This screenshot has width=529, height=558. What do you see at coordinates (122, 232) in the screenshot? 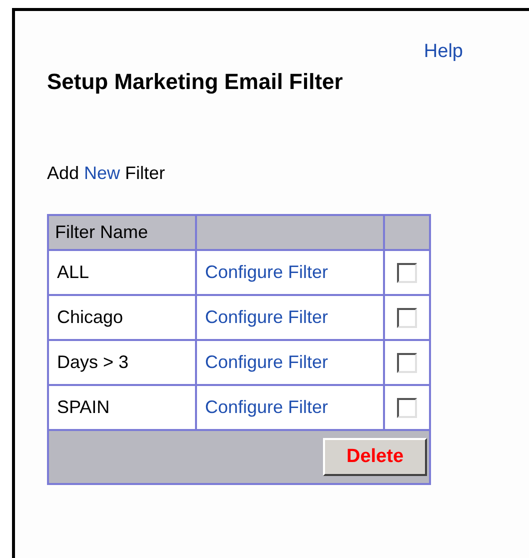
I see `column-header: Filter Name` at bounding box center [122, 232].